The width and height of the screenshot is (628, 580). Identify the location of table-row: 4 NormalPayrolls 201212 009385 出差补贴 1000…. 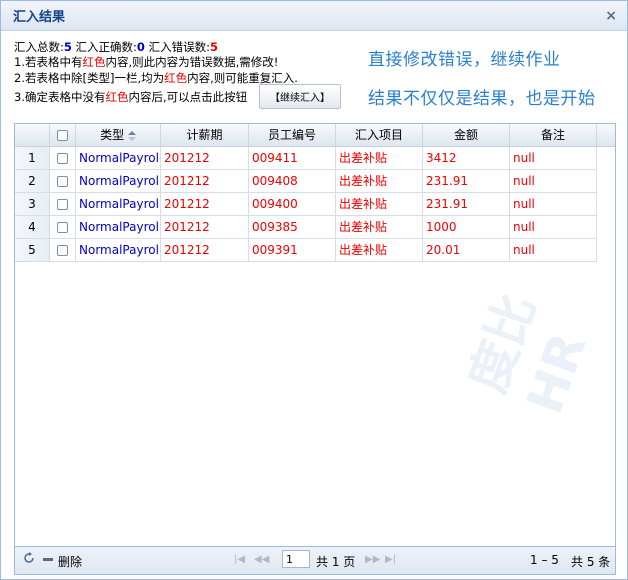
(306, 227).